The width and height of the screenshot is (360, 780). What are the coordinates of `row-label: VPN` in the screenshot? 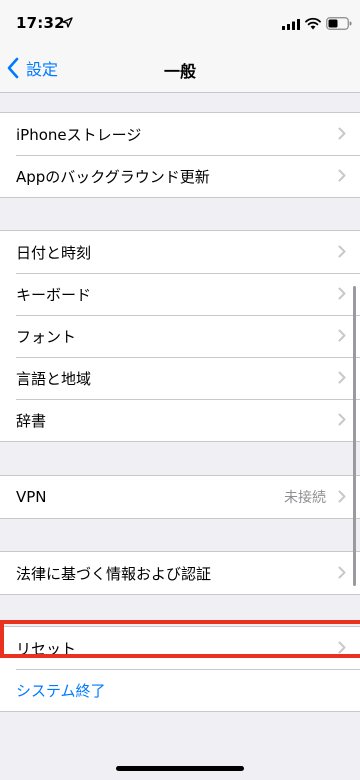 It's located at (31, 497).